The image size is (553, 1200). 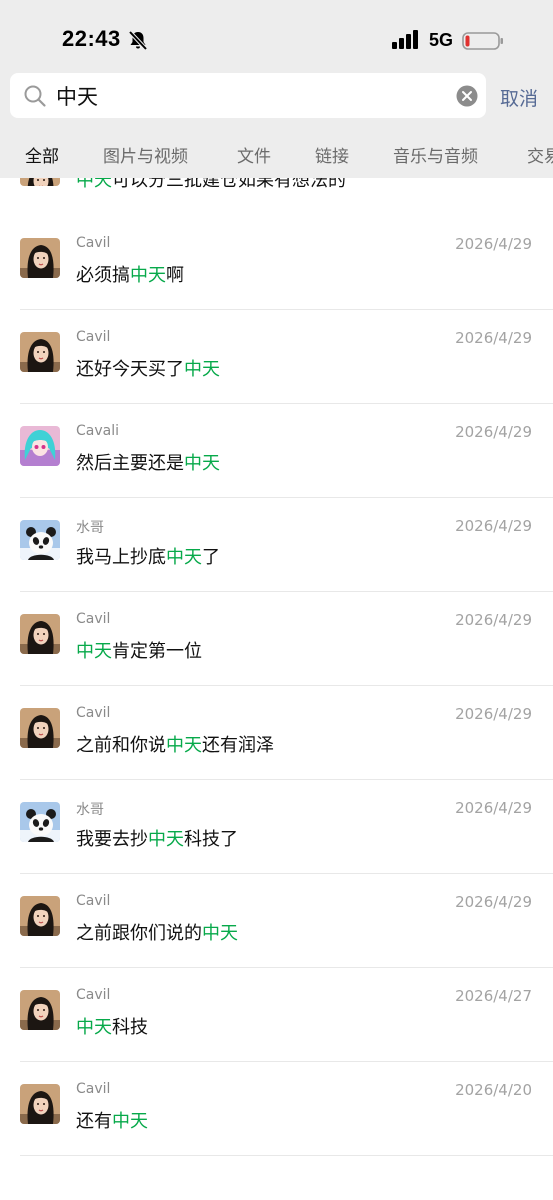 I want to click on tab-music-audio: 音乐与音频, so click(x=435, y=154).